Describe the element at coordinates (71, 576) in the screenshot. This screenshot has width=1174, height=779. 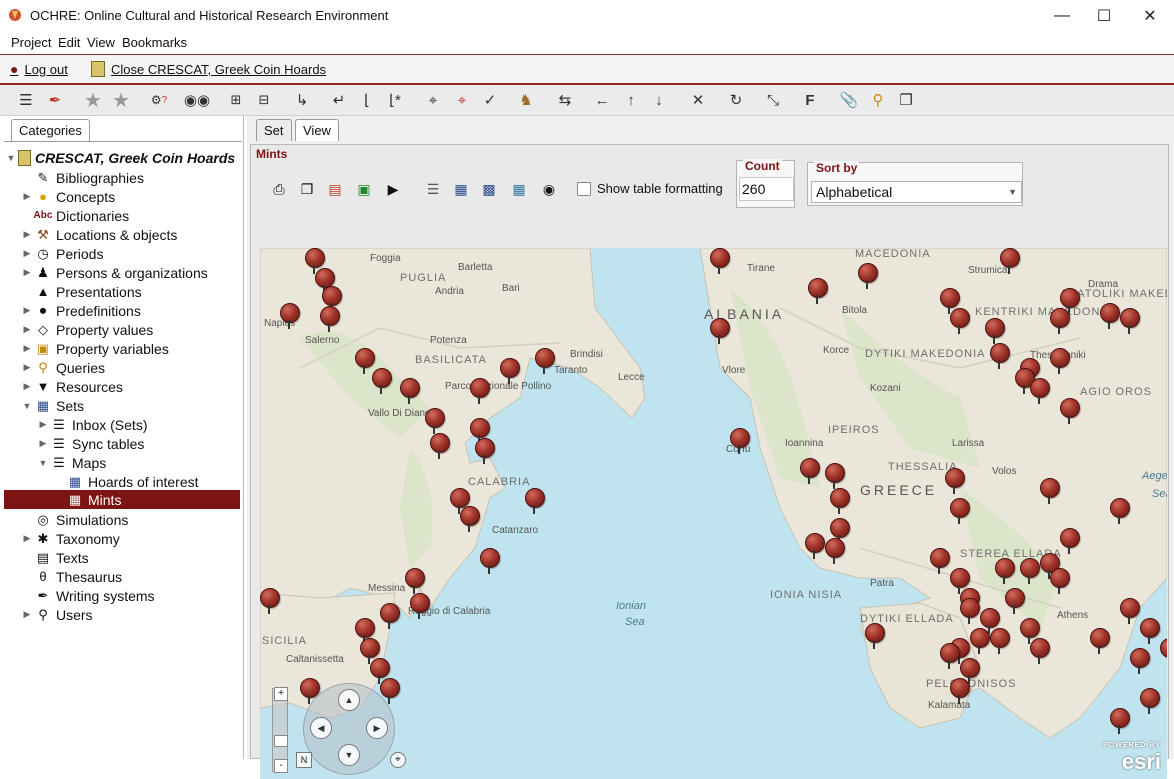
I see `tree-item-thesaurus: θ Thesaurus` at that location.